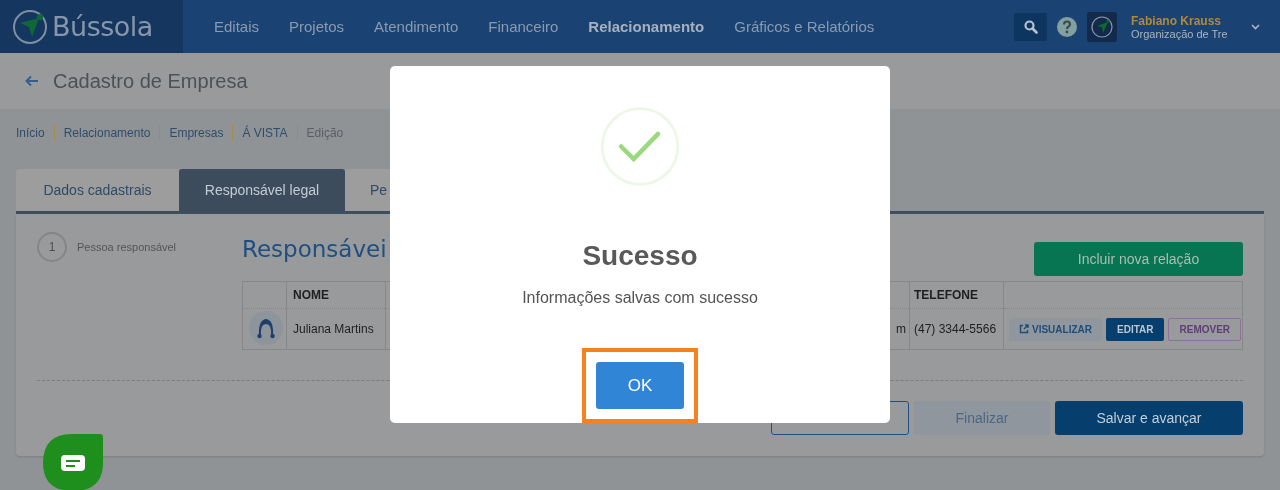 This screenshot has width=1280, height=490. Describe the element at coordinates (1055, 329) in the screenshot. I see `view-button: VISUALIZAR` at that location.